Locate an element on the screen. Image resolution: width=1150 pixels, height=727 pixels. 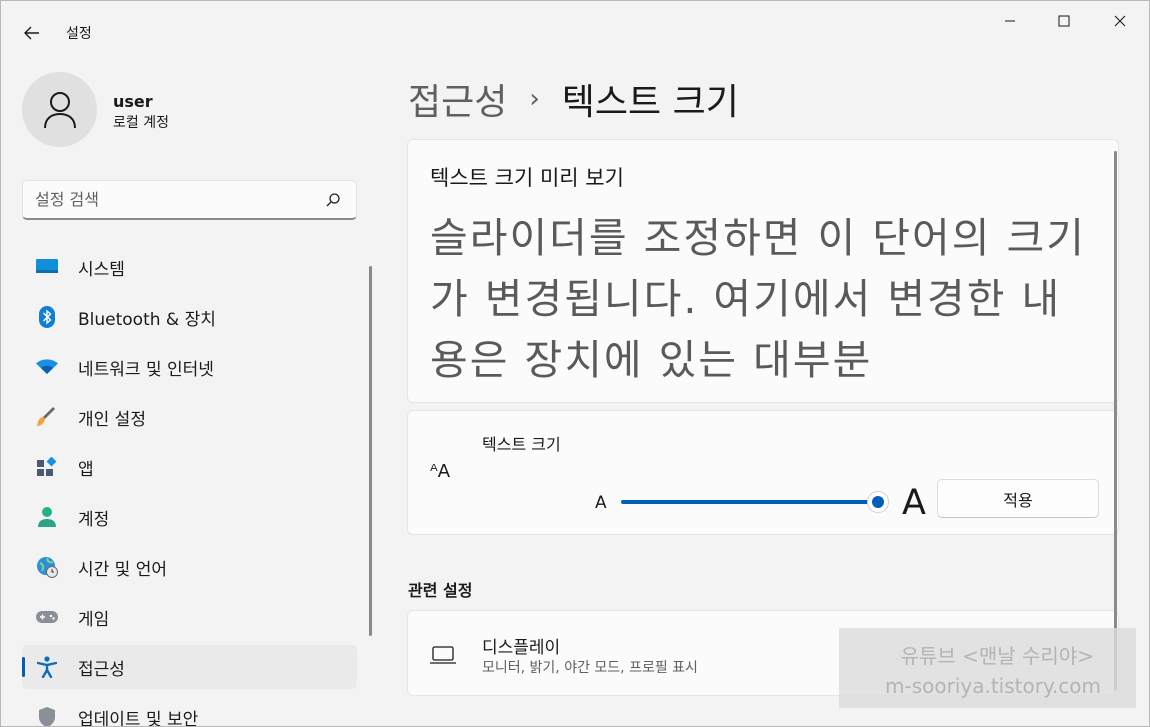
sidebar-item-label: 시간 및 언어 is located at coordinates (123, 569).